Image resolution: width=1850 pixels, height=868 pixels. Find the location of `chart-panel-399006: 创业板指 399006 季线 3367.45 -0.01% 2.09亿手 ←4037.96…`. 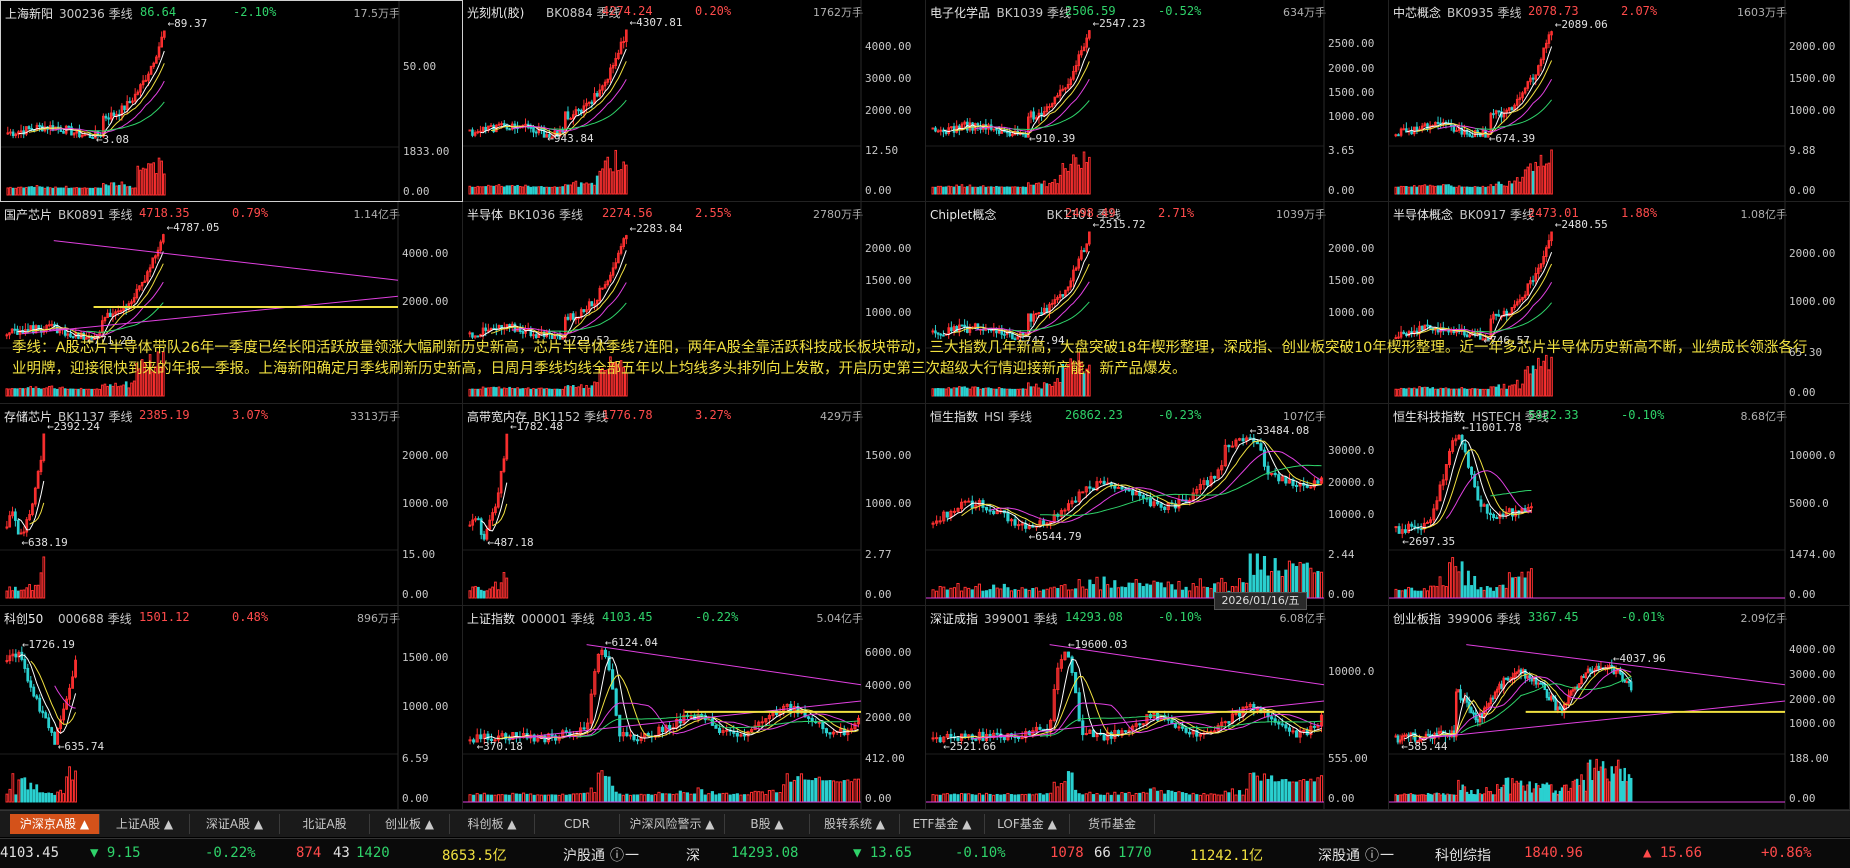

chart-panel-399006: 创业板指 399006 季线 3367.45 -0.01% 2.09亿手 ←4037.96… is located at coordinates (1619, 708).